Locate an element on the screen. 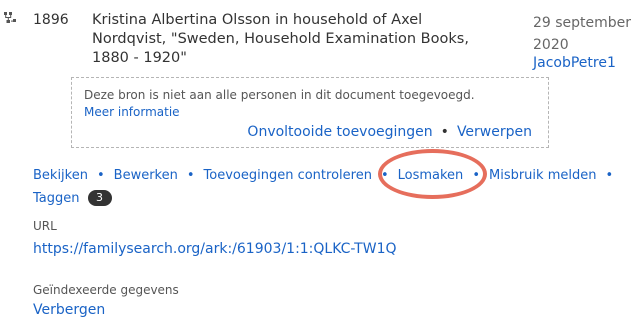  report-abuse-link: Misbruik melden is located at coordinates (542, 175).